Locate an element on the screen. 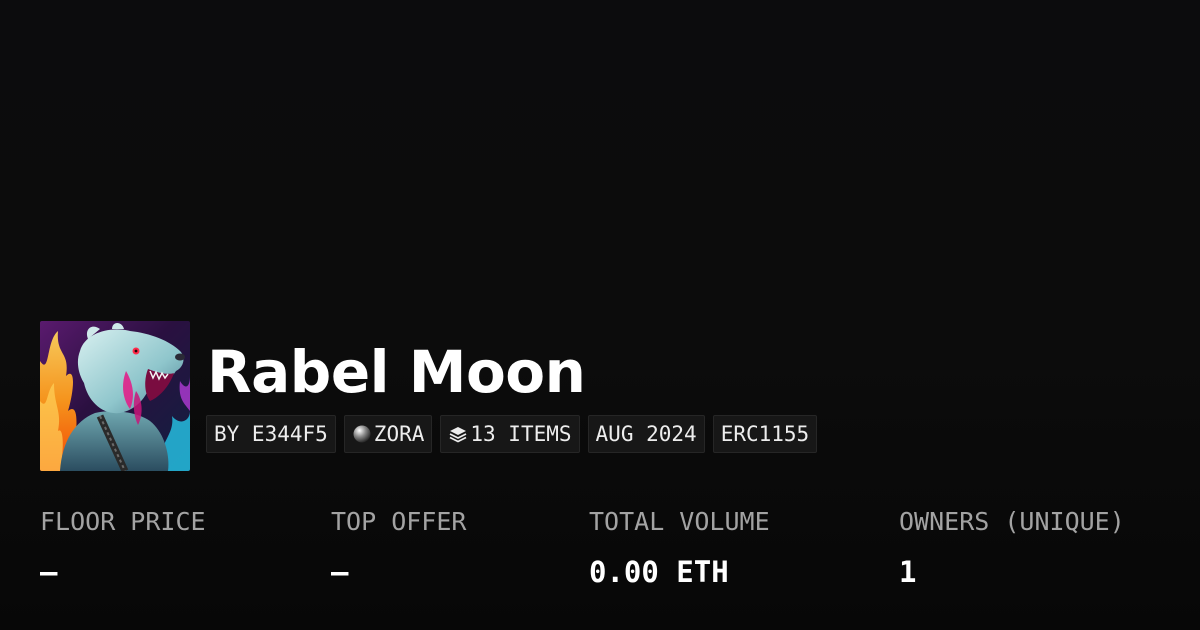  items-count-tag: 13 ITEMS is located at coordinates (510, 434).